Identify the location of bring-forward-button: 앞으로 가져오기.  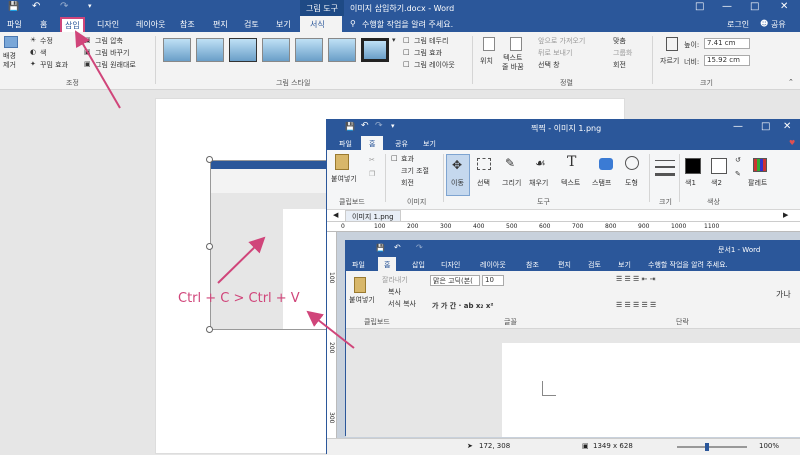
(561, 41).